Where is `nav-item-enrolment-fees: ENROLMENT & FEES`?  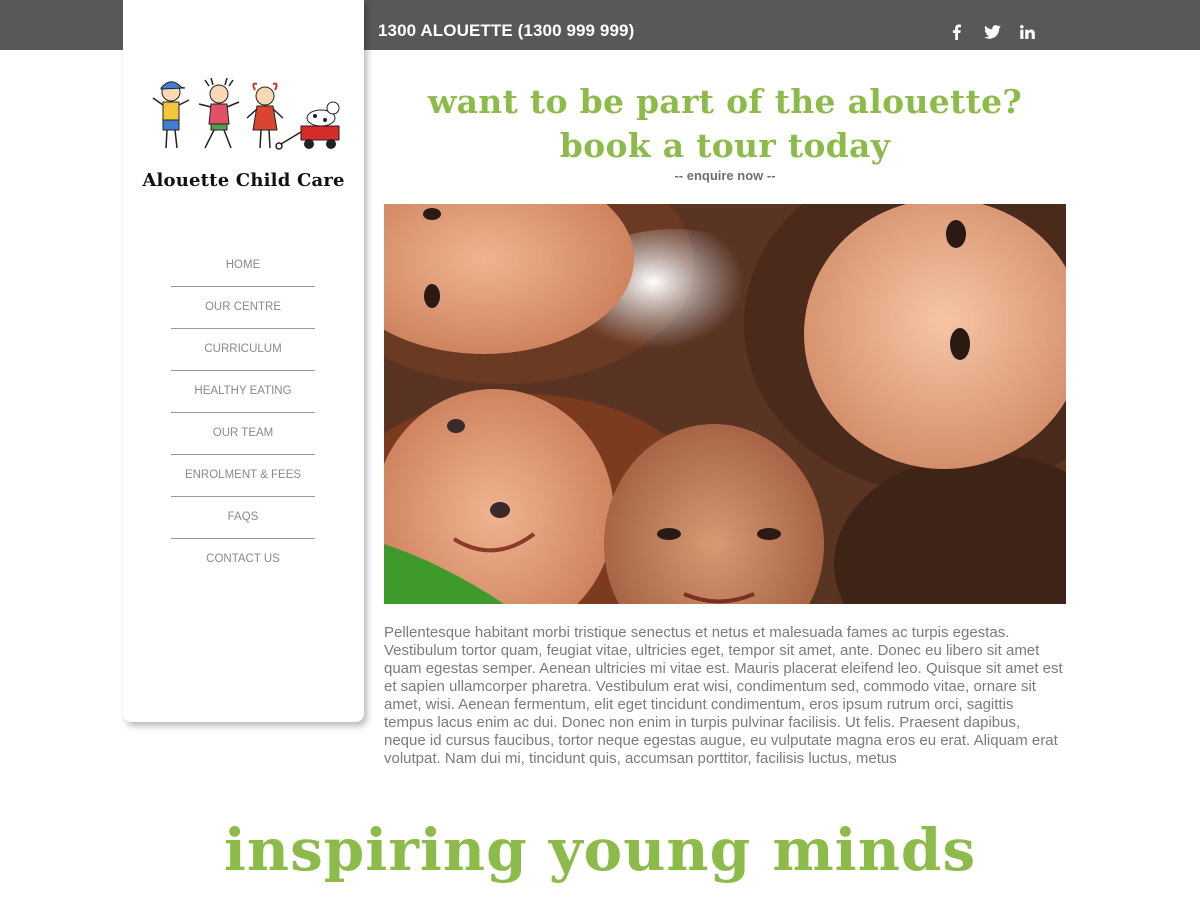
nav-item-enrolment-fees: ENROLMENT & FEES is located at coordinates (243, 476).